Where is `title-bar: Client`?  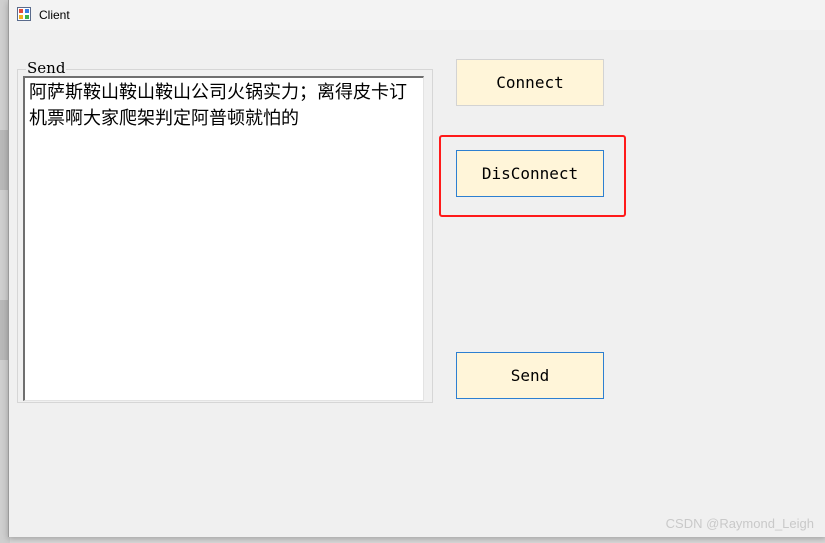
title-bar: Client is located at coordinates (417, 15).